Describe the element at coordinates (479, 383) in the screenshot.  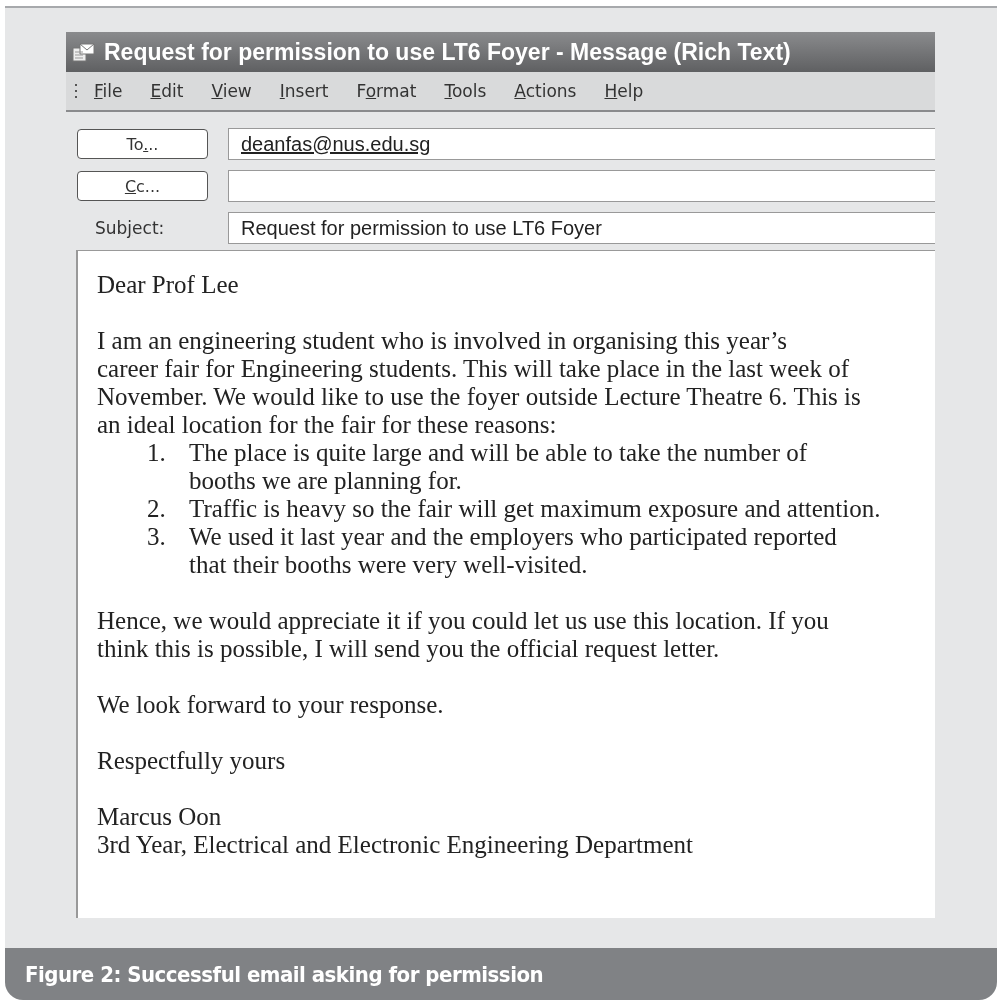
I see `message-paragraph: I am an engineering student who is involved in organising this year’s career fair for Engineering students. This will take place in the last week of November. We would like to use the foyer outside Lecture Theatre 6. This is an ideal location for the fair for these reasons:` at that location.